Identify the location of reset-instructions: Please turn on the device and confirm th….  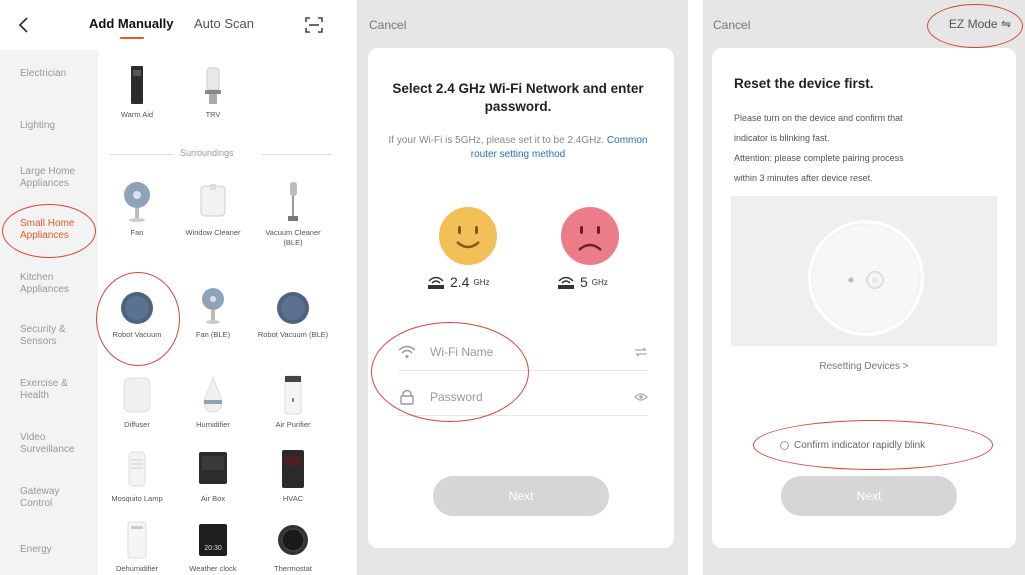
(858, 148).